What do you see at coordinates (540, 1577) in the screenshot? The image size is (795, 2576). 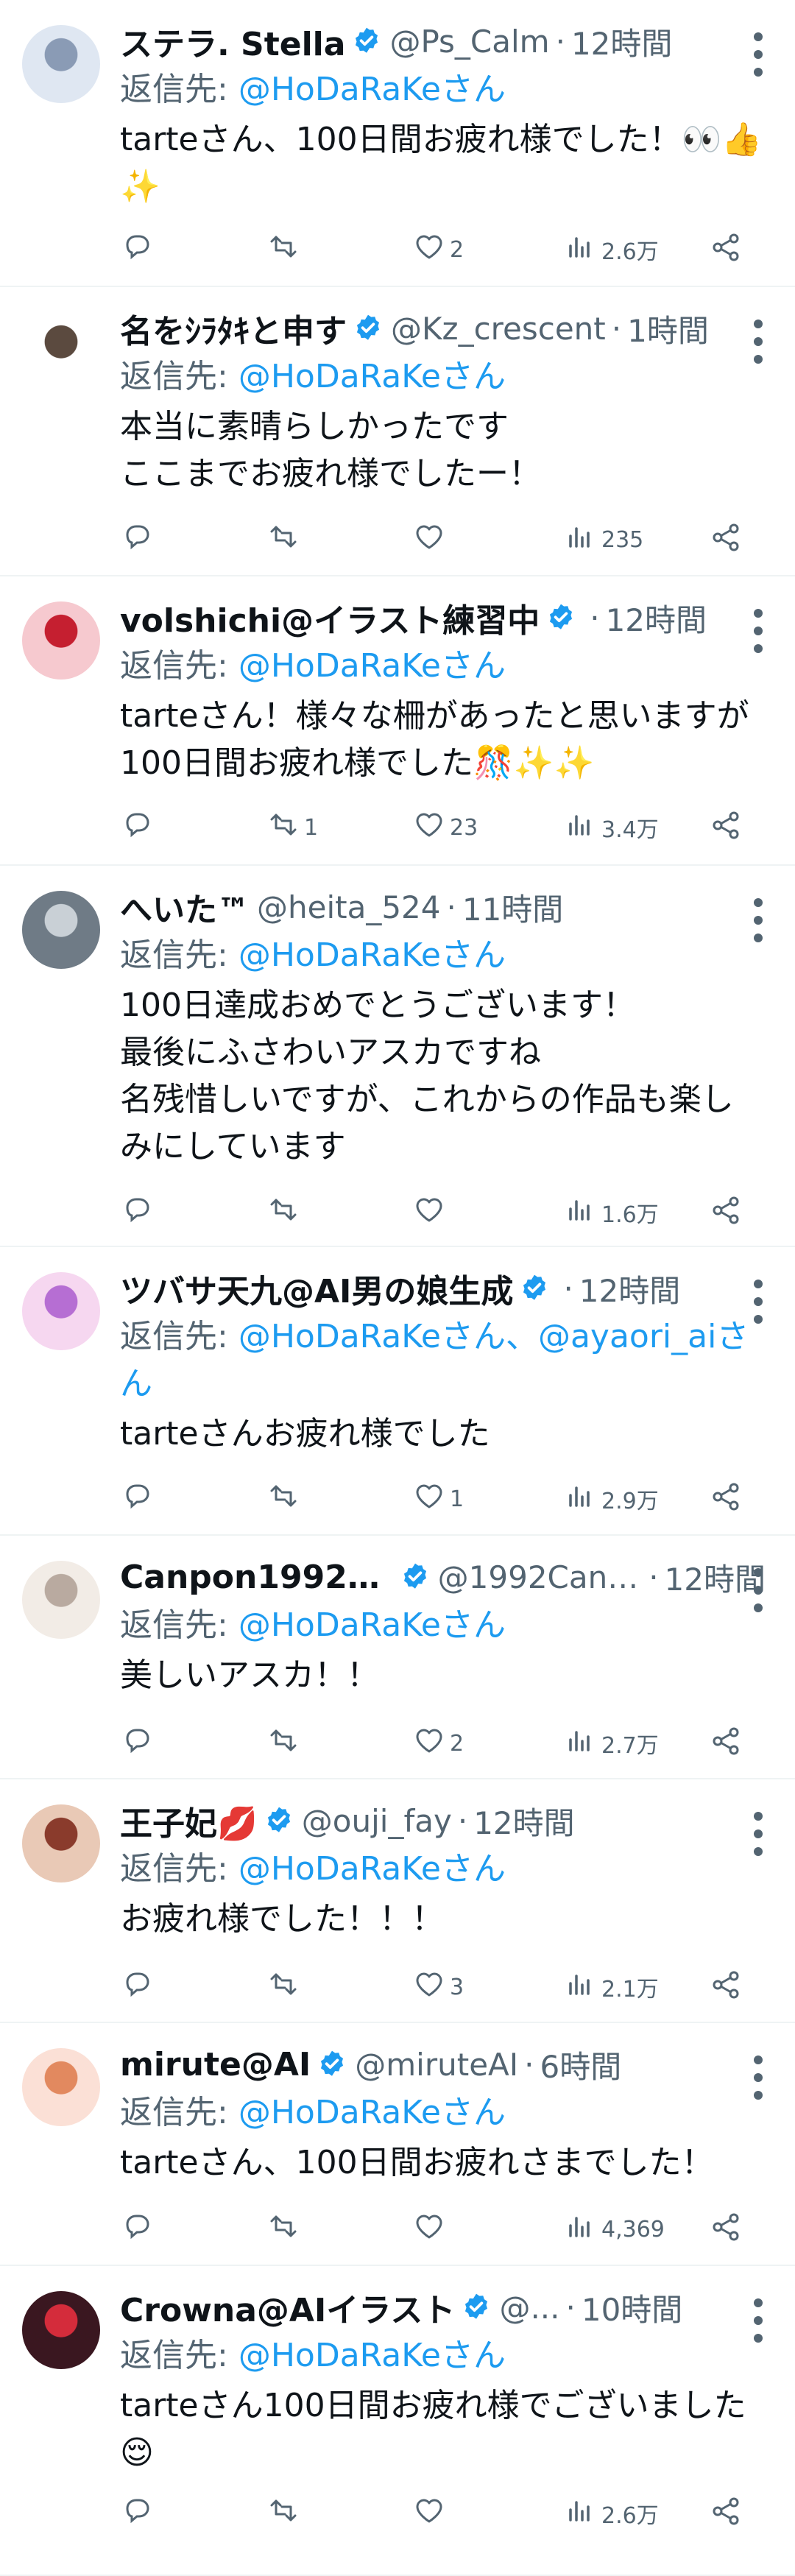 I see `user-handle: @1992Canpon` at bounding box center [540, 1577].